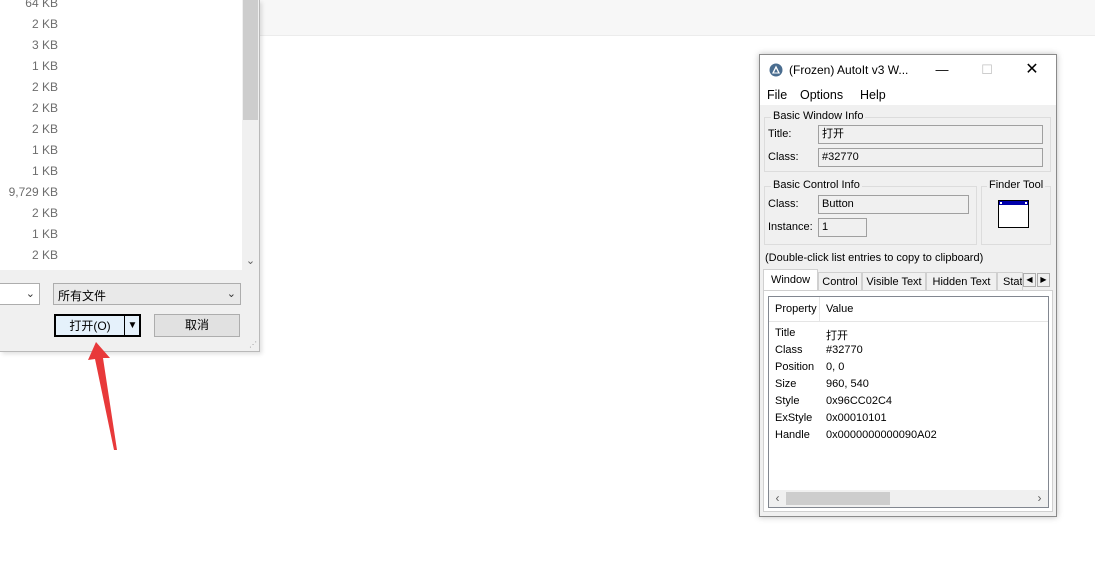  I want to click on maximize-icon: ☐, so click(987, 70).